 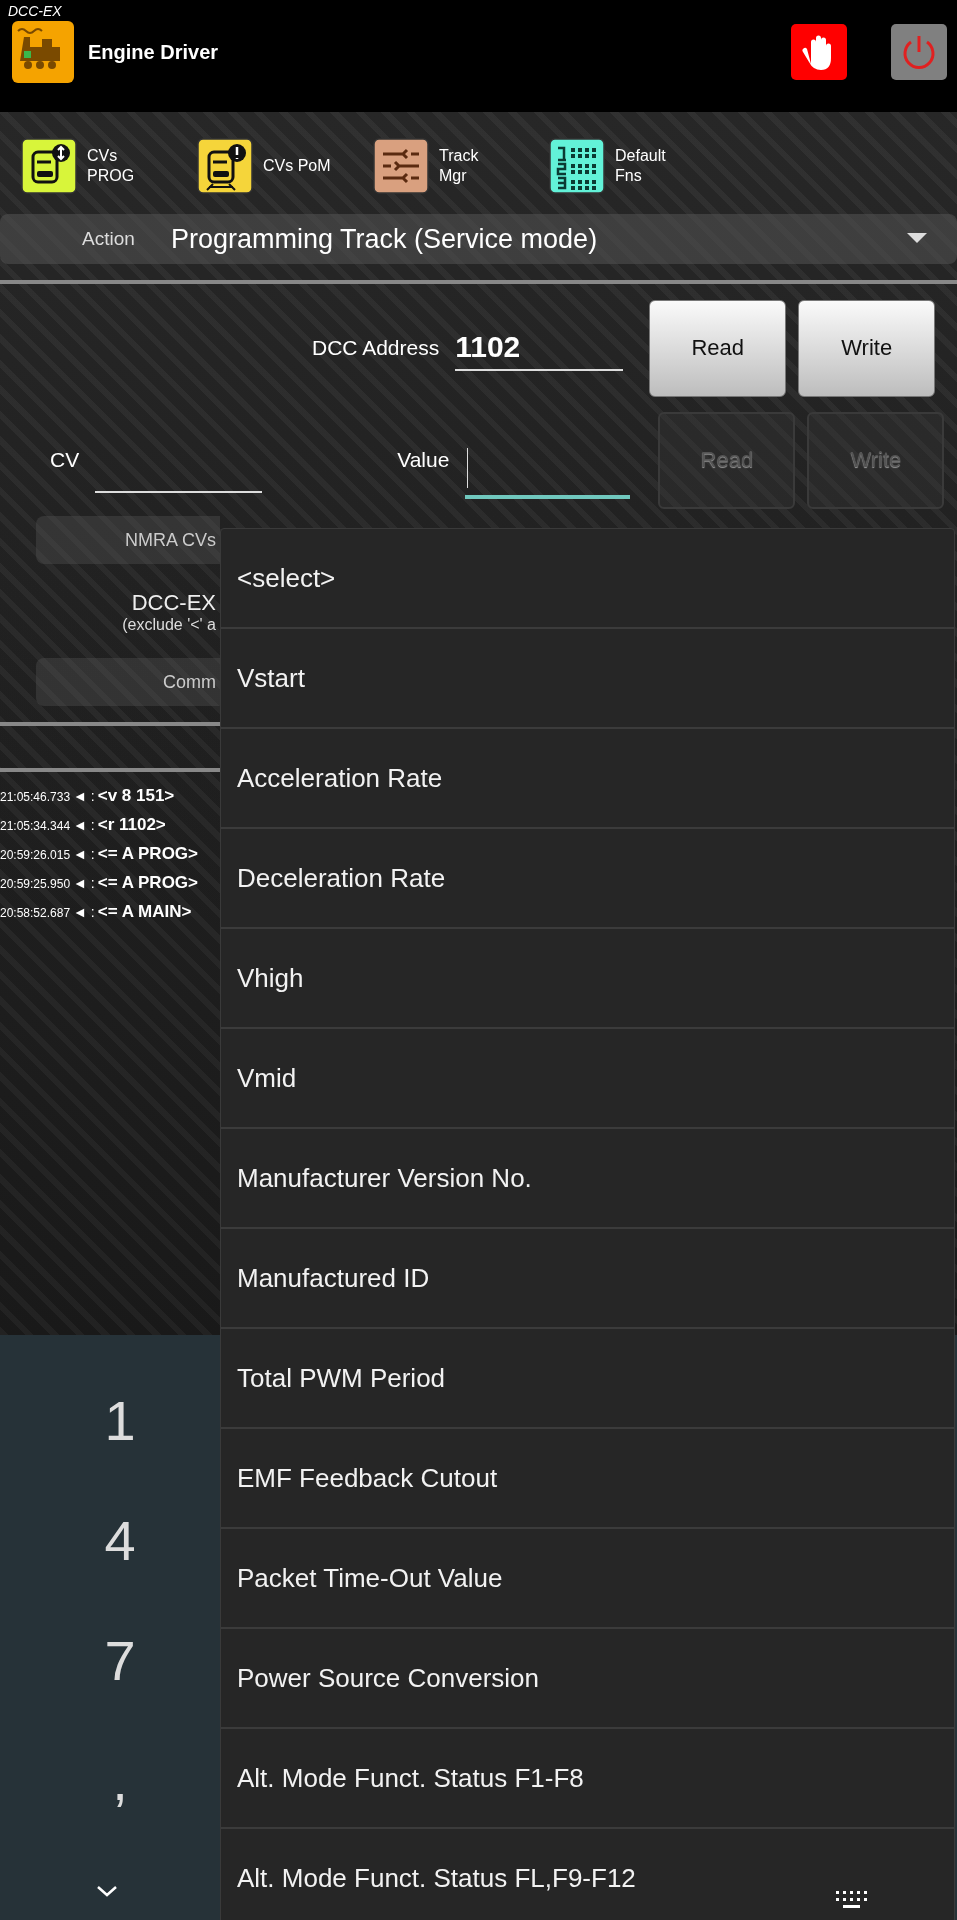 What do you see at coordinates (131, 825) in the screenshot?
I see `log-message: <r 1102>` at bounding box center [131, 825].